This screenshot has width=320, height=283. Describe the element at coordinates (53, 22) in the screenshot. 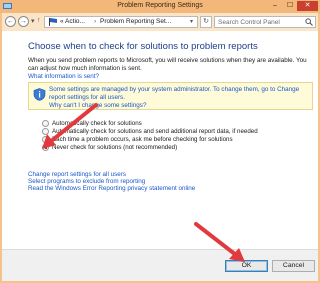

I see `action-center-flag-icon` at that location.